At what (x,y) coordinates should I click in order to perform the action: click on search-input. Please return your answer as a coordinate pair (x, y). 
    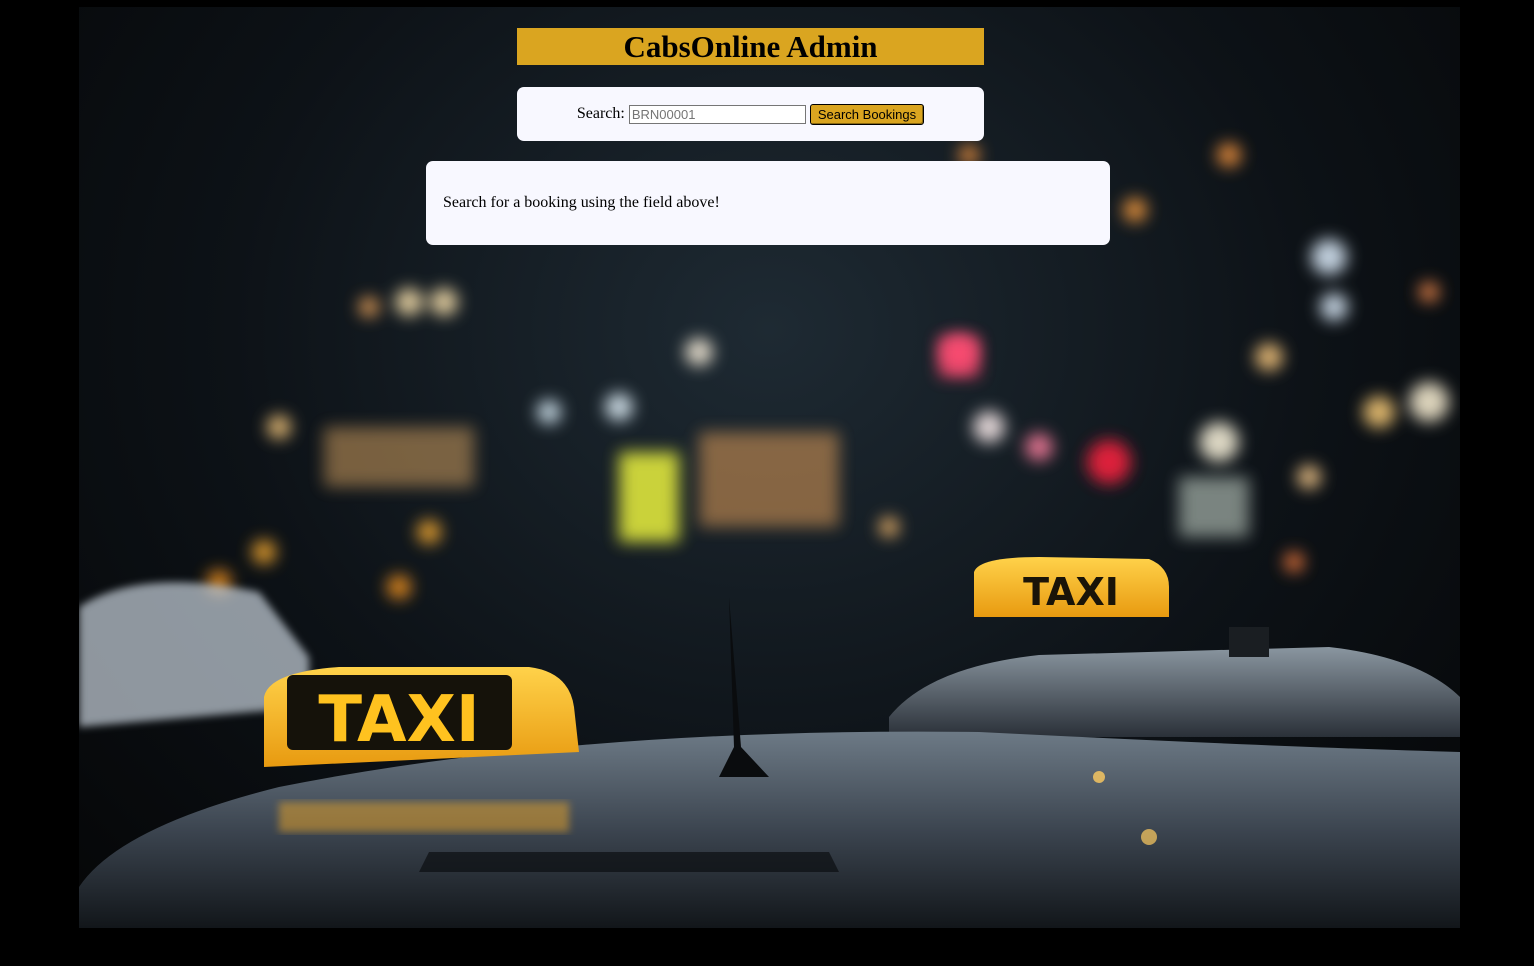
    Looking at the image, I should click on (717, 114).